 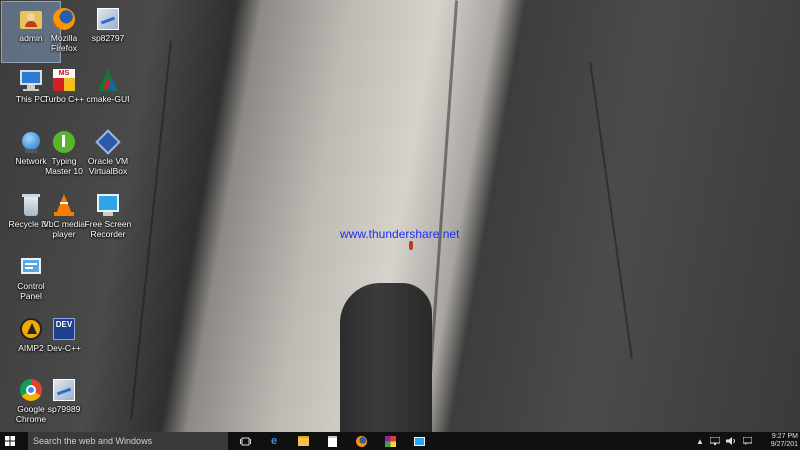 I want to click on rock-crack, so click(x=611, y=210).